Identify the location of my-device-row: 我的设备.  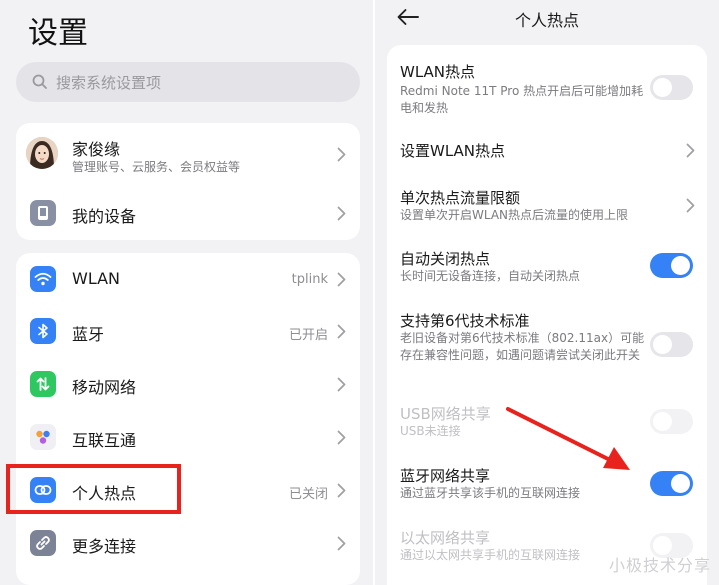
(188, 212).